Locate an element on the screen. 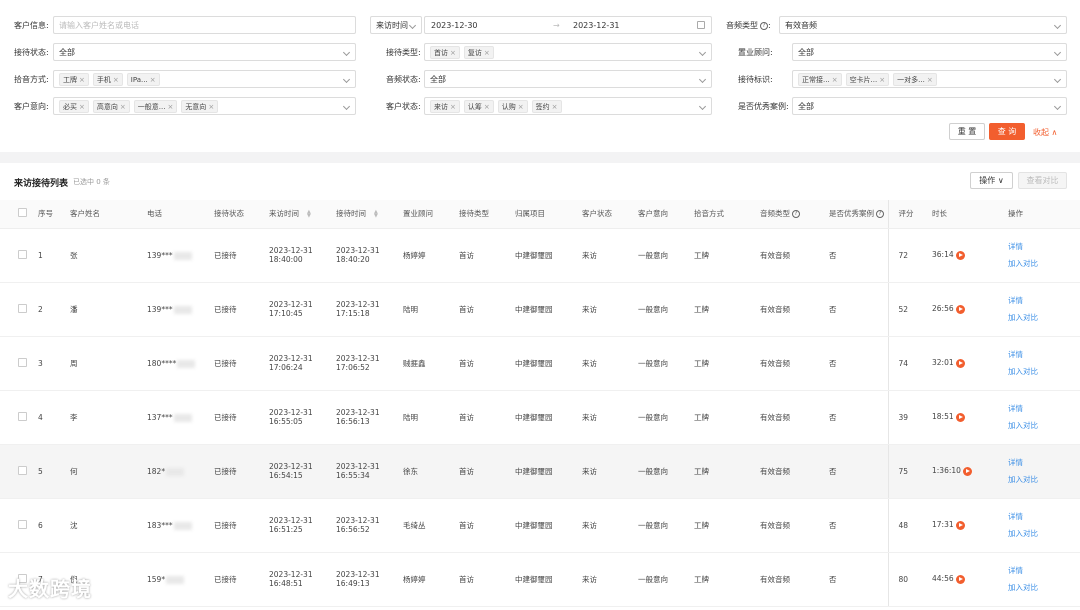 This screenshot has height=610, width=1080. consultant-select: 全部 is located at coordinates (929, 52).